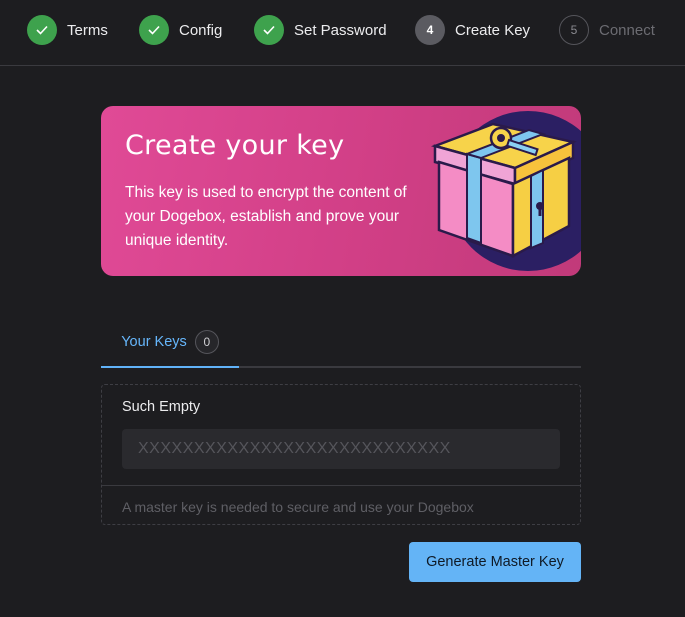 The width and height of the screenshot is (685, 617). Describe the element at coordinates (87, 30) in the screenshot. I see `step-label: Terms` at that location.